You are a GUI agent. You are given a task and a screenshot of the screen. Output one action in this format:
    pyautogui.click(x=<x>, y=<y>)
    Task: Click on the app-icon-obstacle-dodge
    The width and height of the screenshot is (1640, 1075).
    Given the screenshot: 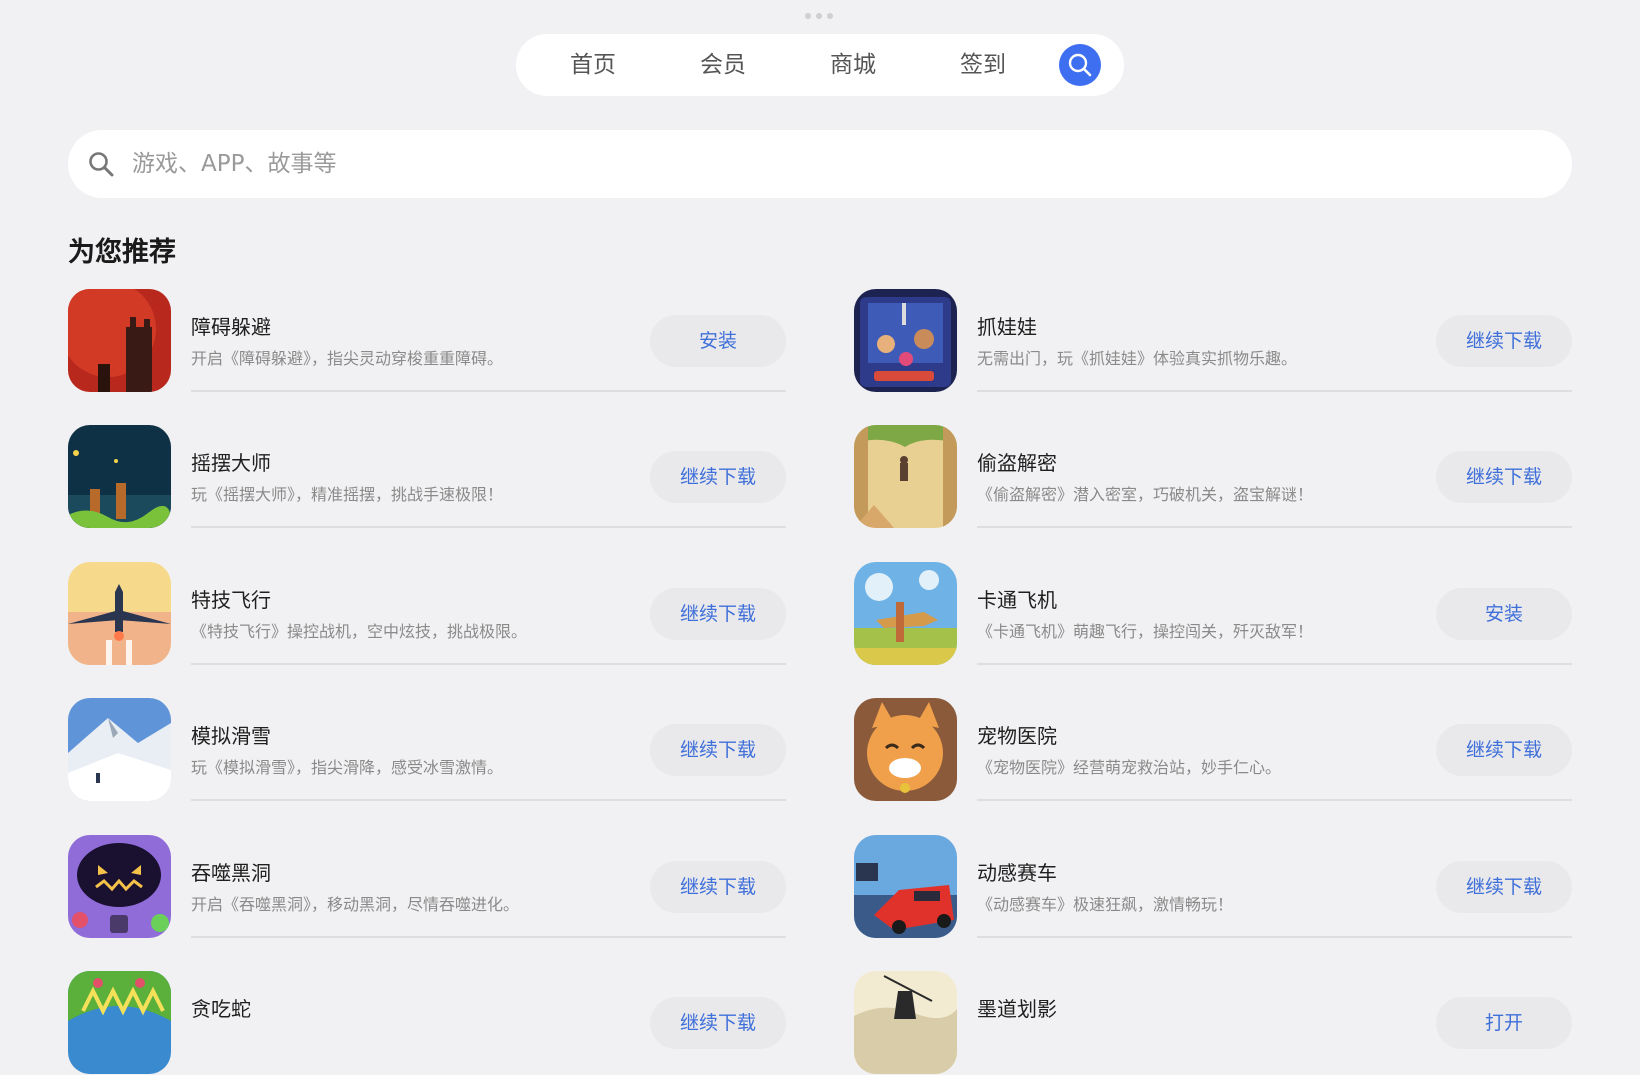 What is the action you would take?
    pyautogui.click(x=119, y=340)
    